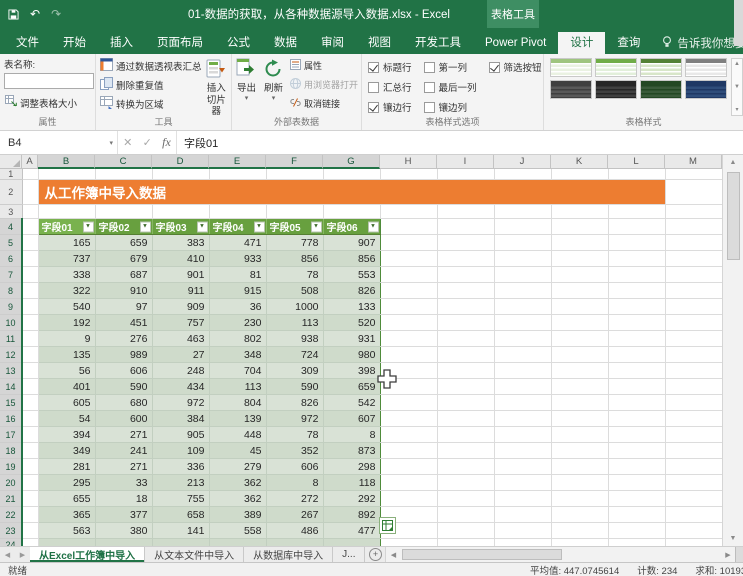 This screenshot has height=576, width=743. I want to click on table-data-cell: 704, so click(238, 370).